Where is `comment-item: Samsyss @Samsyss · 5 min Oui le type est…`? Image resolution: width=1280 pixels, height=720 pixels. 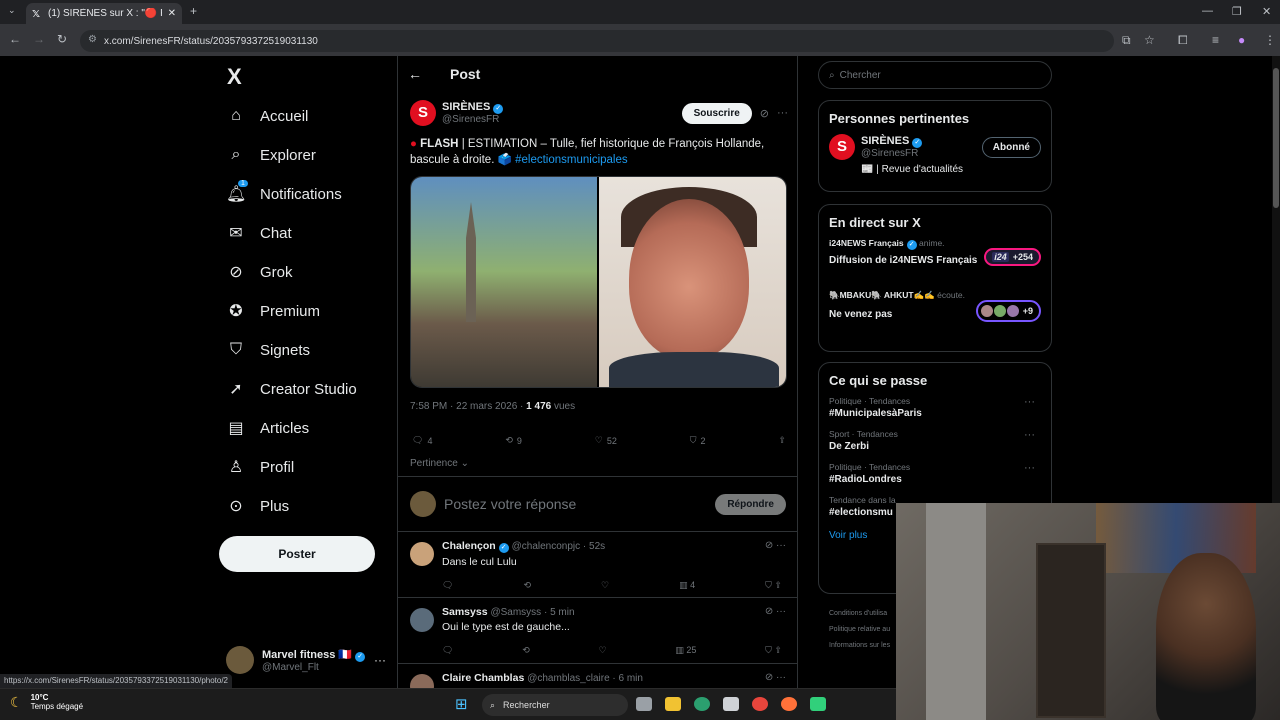
comment-item: Samsyss @Samsyss · 5 min Oui le type est… is located at coordinates (598, 631).